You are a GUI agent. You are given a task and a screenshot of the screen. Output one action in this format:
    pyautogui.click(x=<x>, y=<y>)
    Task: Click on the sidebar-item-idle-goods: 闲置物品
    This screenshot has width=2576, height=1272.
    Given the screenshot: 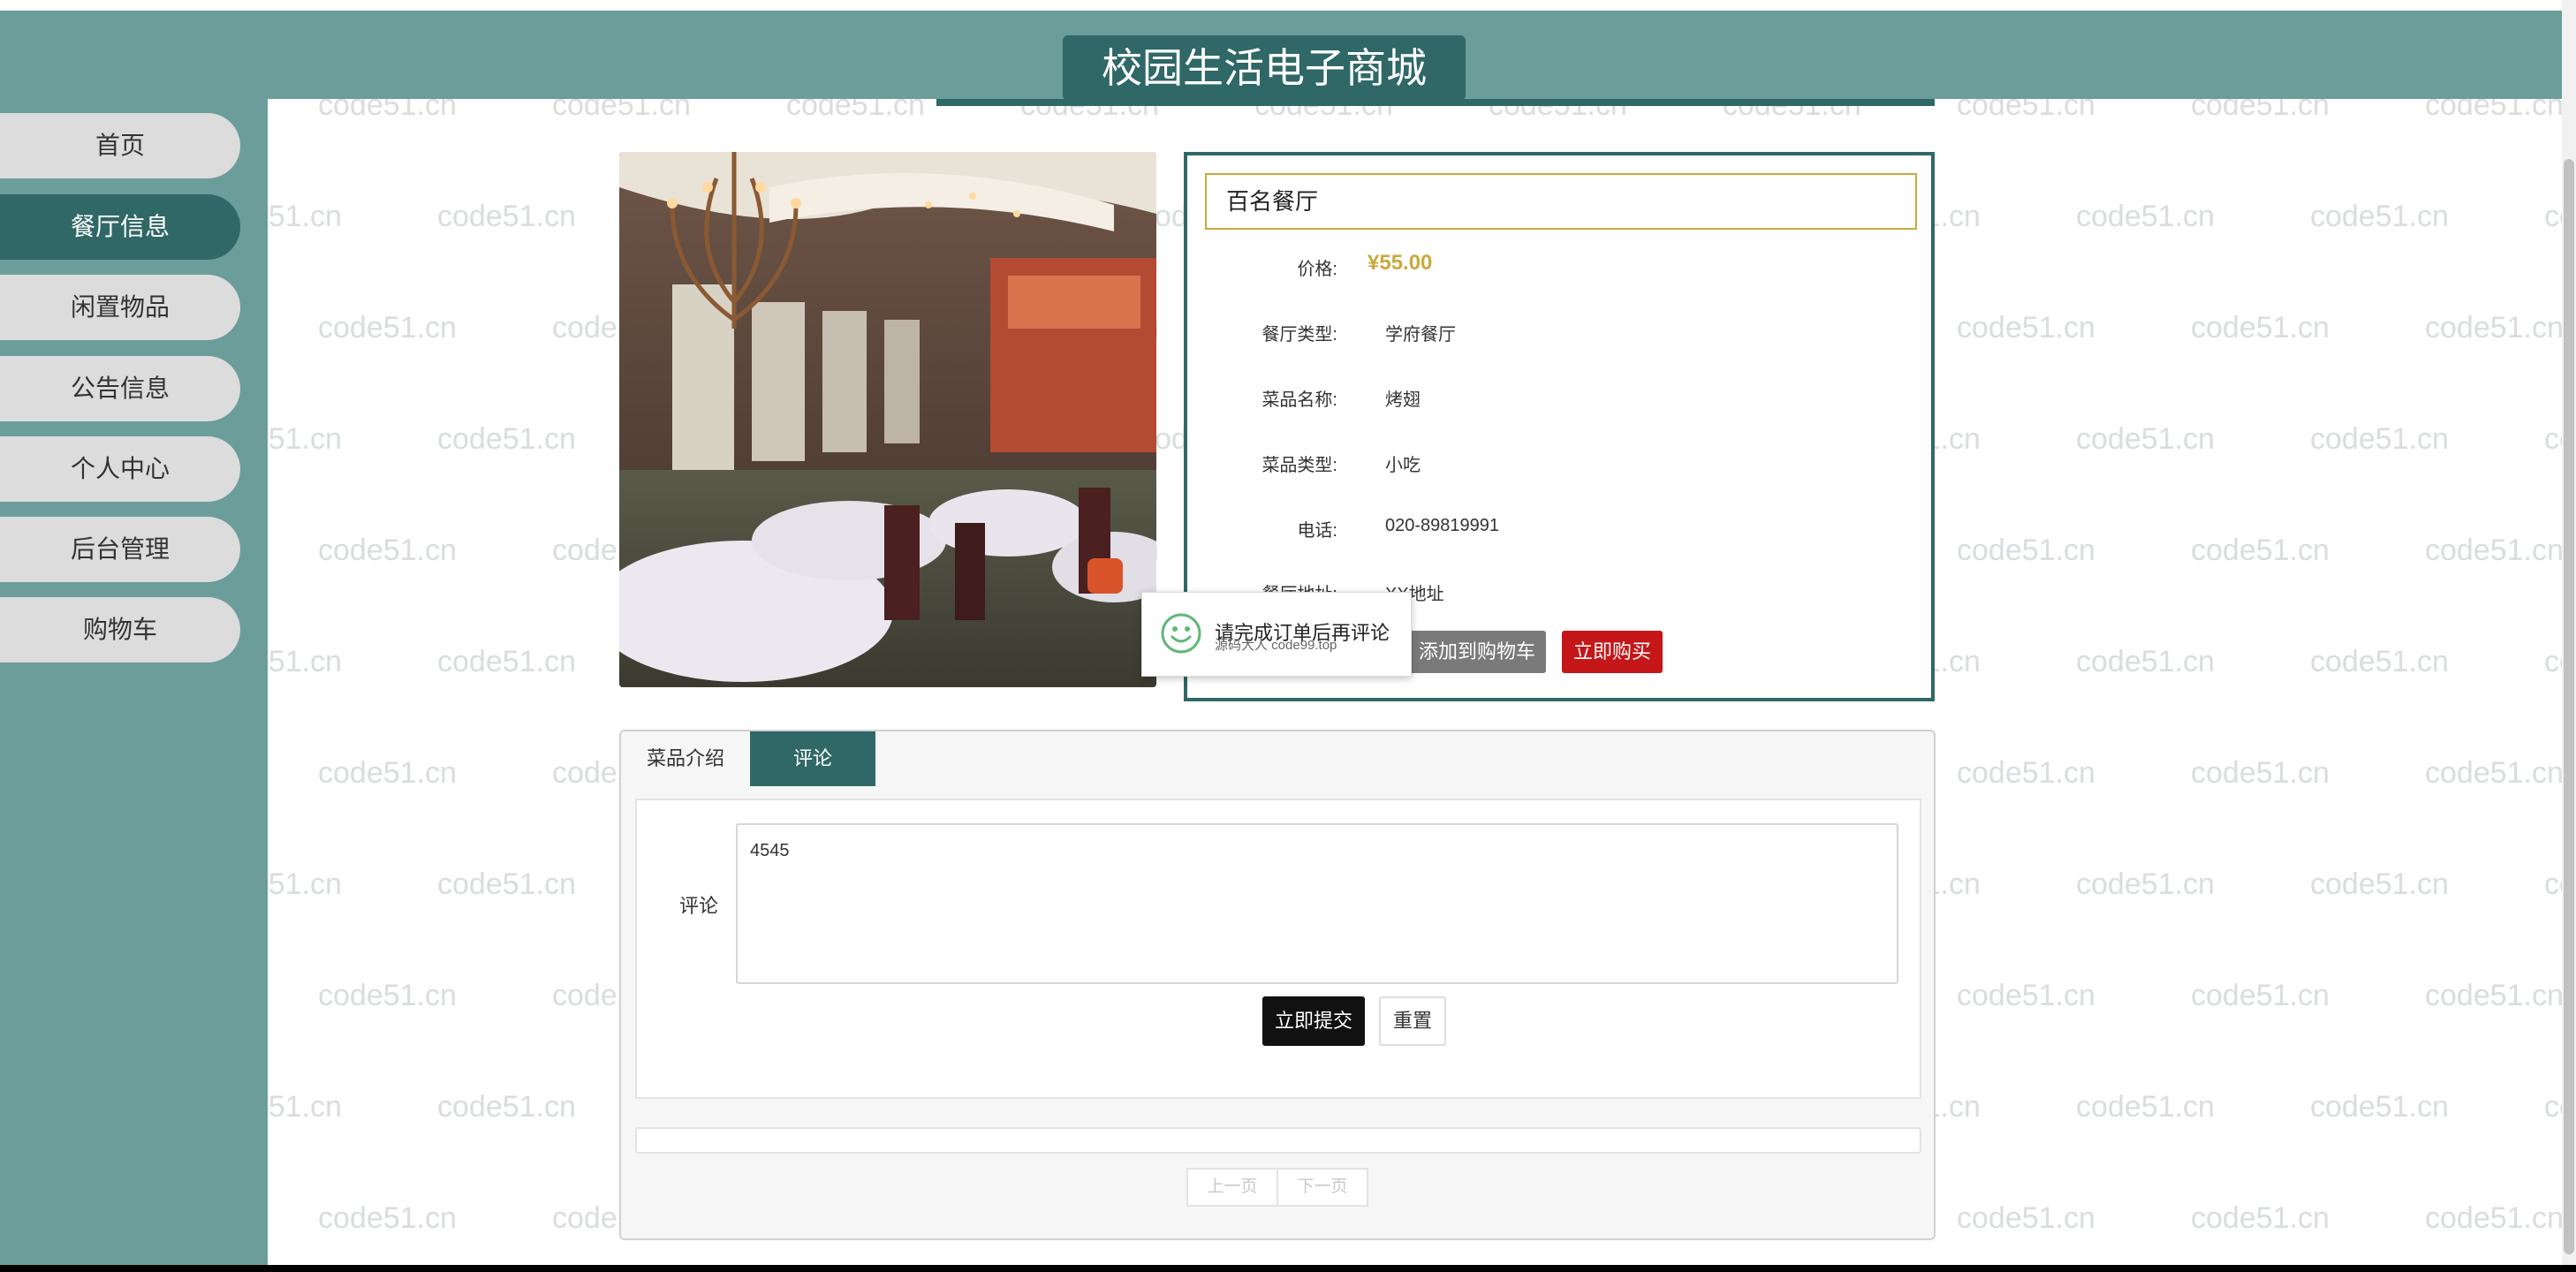 What is the action you would take?
    pyautogui.click(x=120, y=307)
    